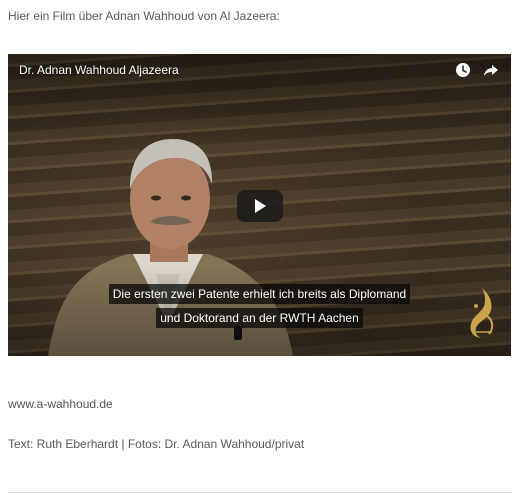 The image size is (521, 497). What do you see at coordinates (477, 70) in the screenshot?
I see `video-top-controls` at bounding box center [477, 70].